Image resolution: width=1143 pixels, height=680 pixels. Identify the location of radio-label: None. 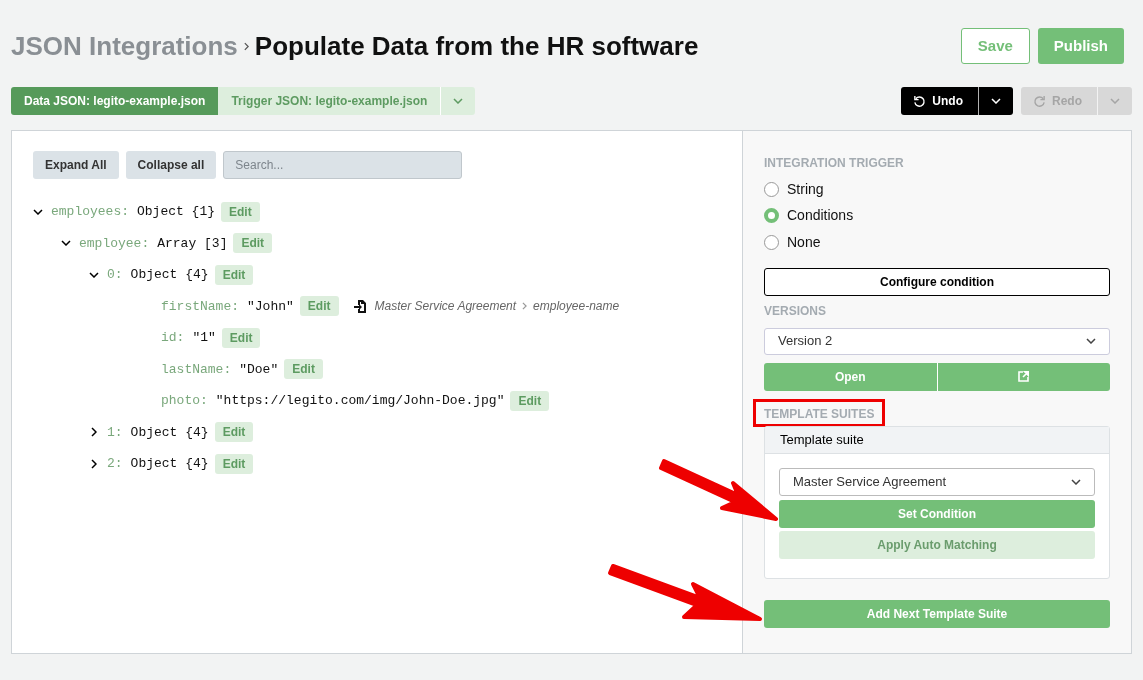
(804, 242).